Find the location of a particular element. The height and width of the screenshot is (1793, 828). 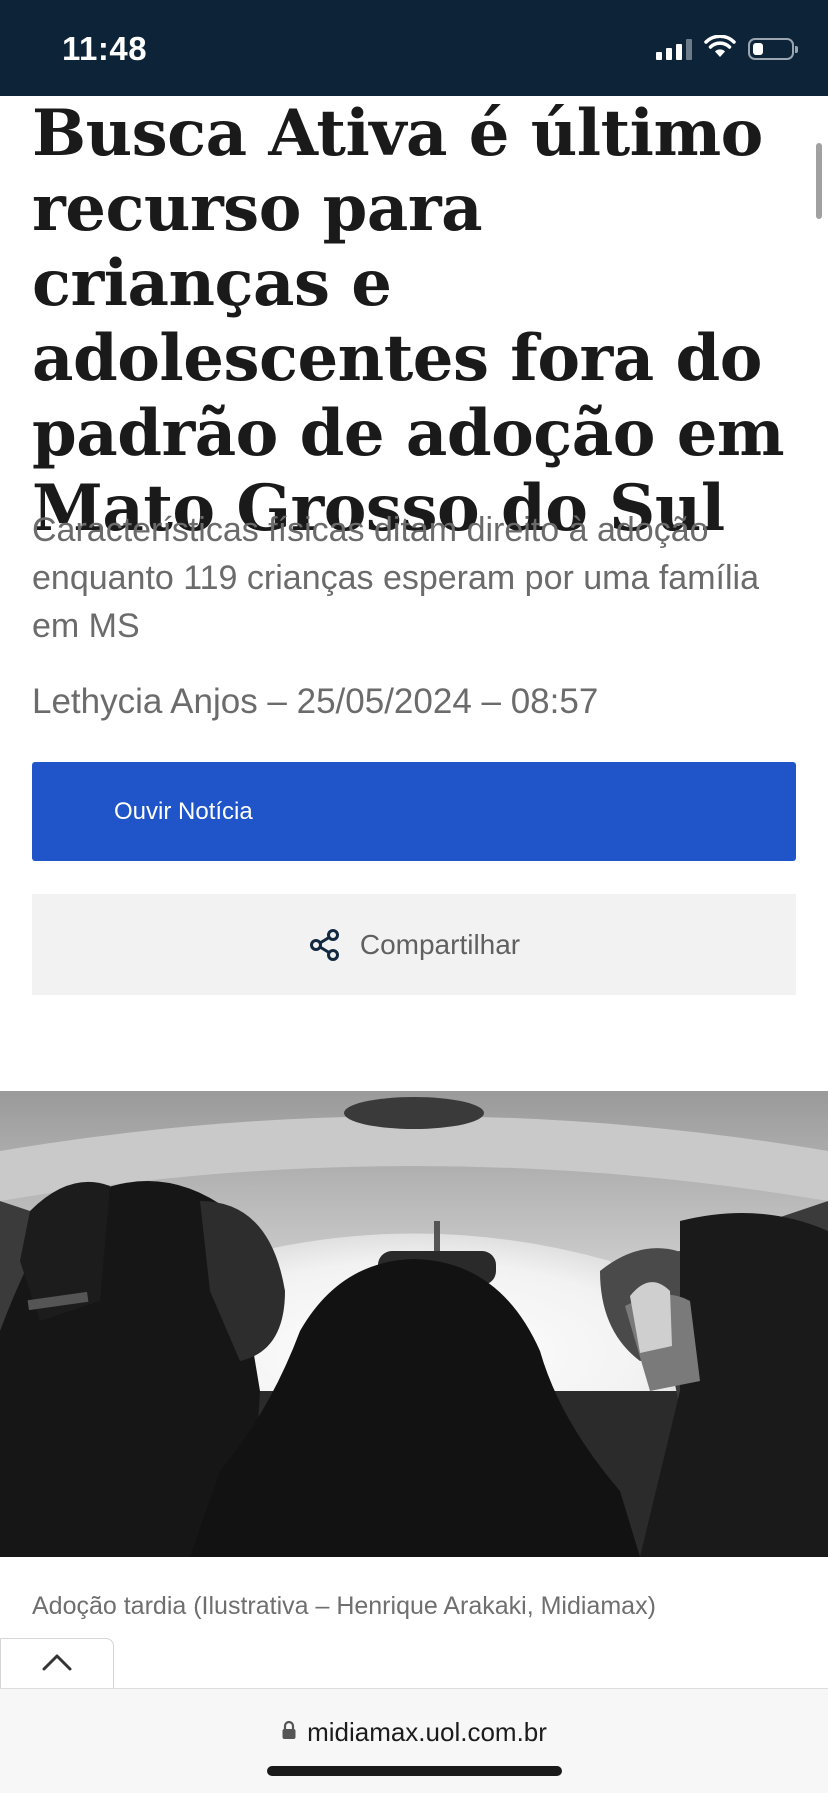

listen-news-button: Ouvir Notícia is located at coordinates (414, 811).